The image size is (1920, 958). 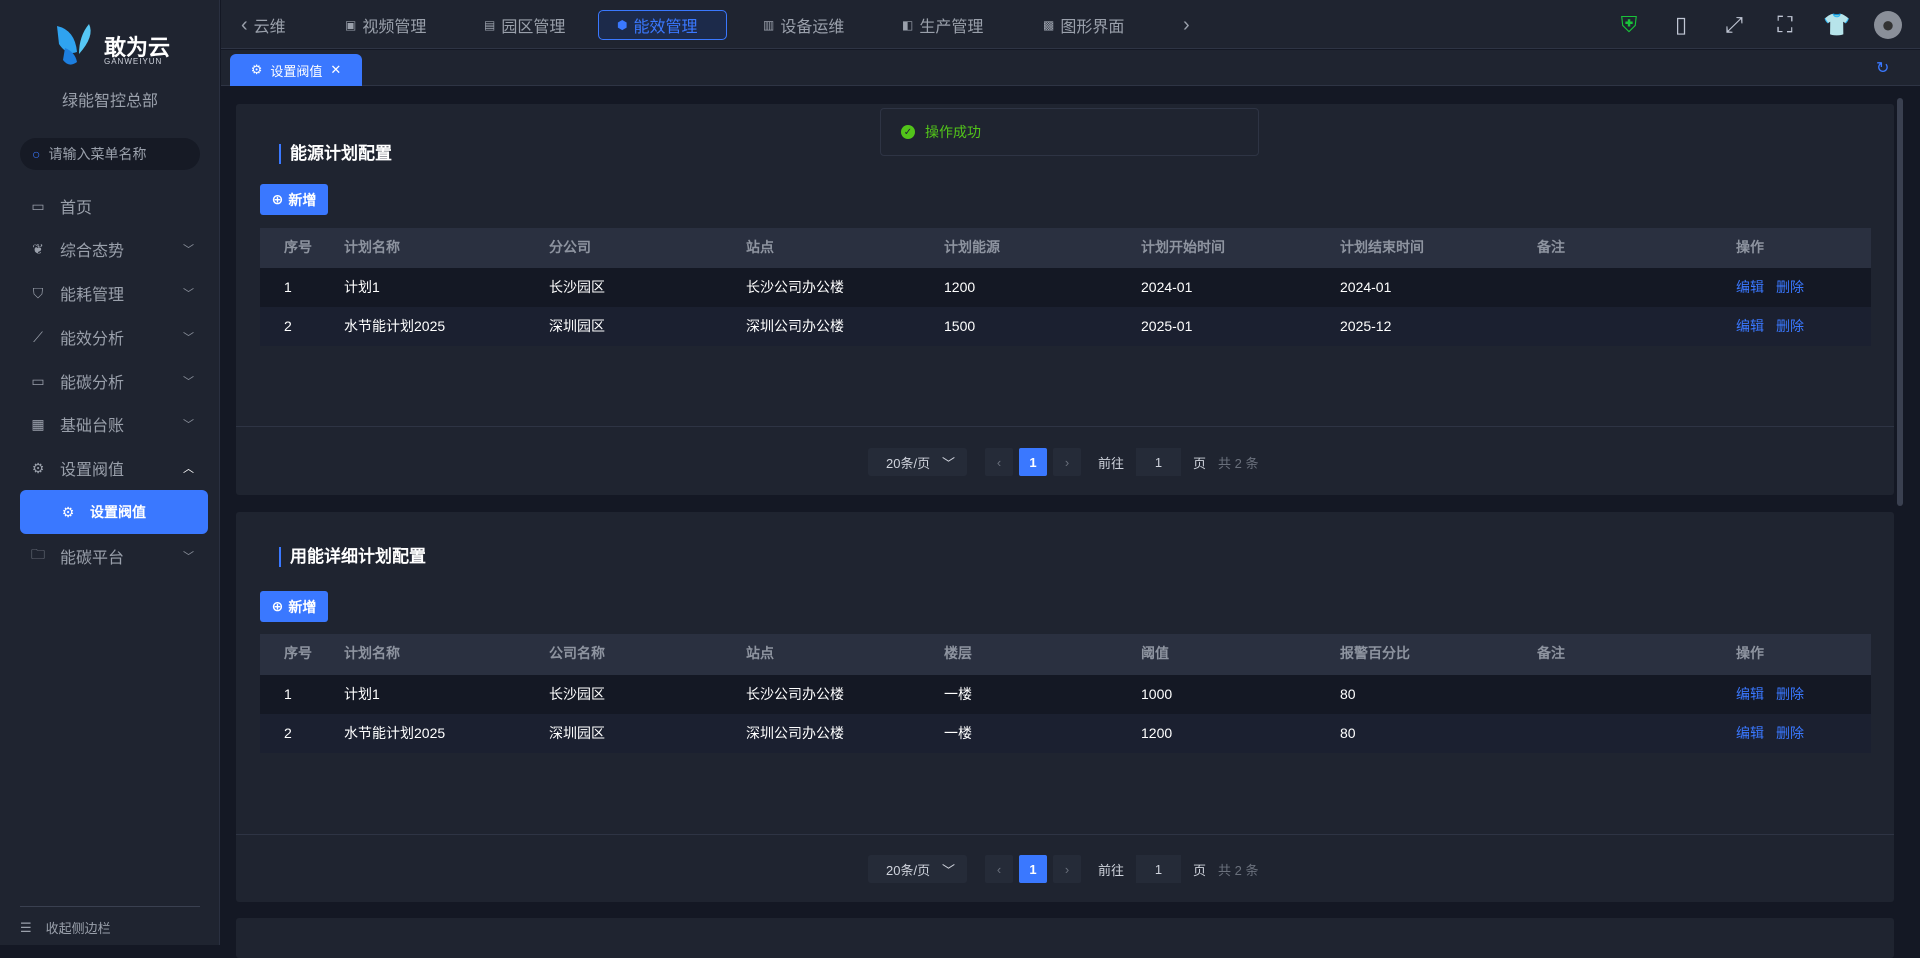 I want to click on nav-video: ▣ 视频管理, so click(x=385, y=25).